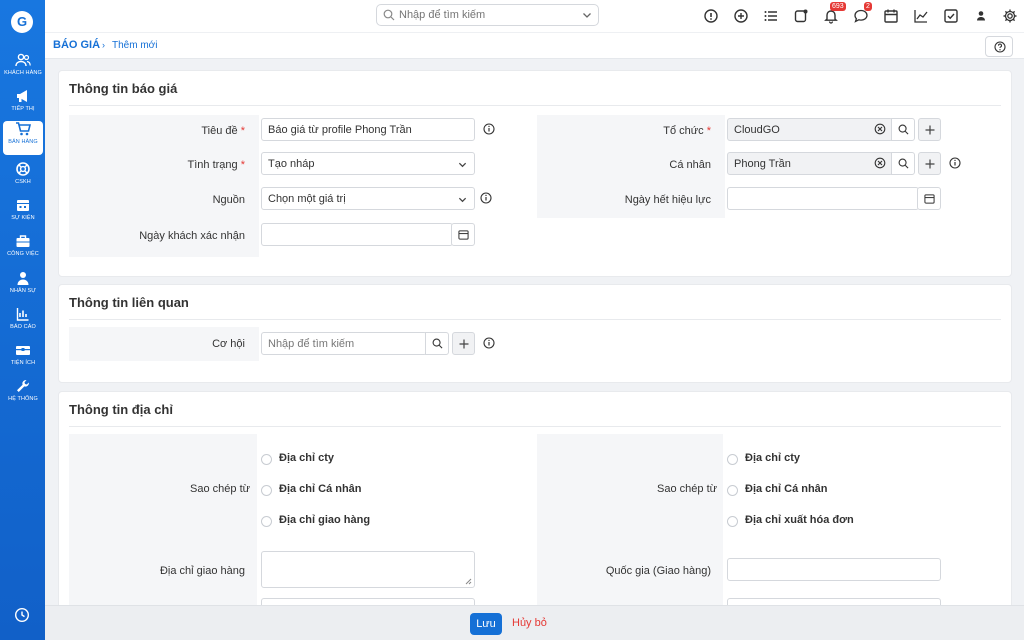  What do you see at coordinates (22, 22) in the screenshot?
I see `app-logo: G` at bounding box center [22, 22].